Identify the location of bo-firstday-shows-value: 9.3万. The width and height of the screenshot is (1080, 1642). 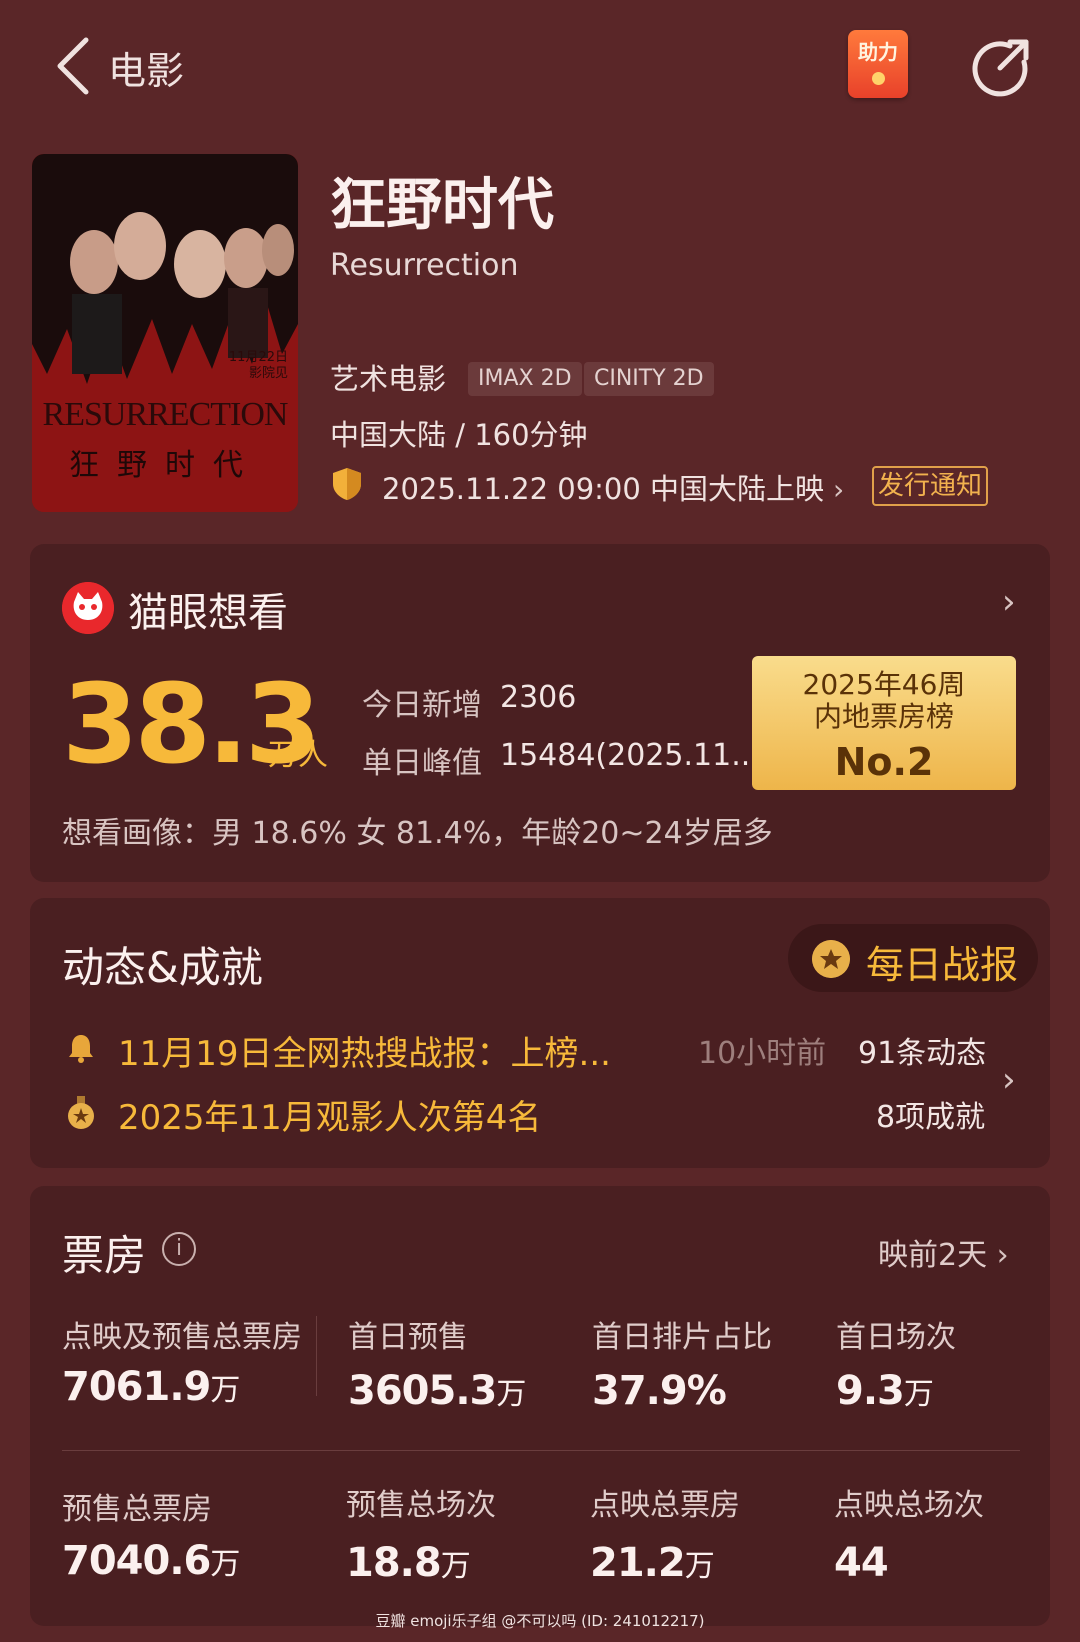
(885, 1391).